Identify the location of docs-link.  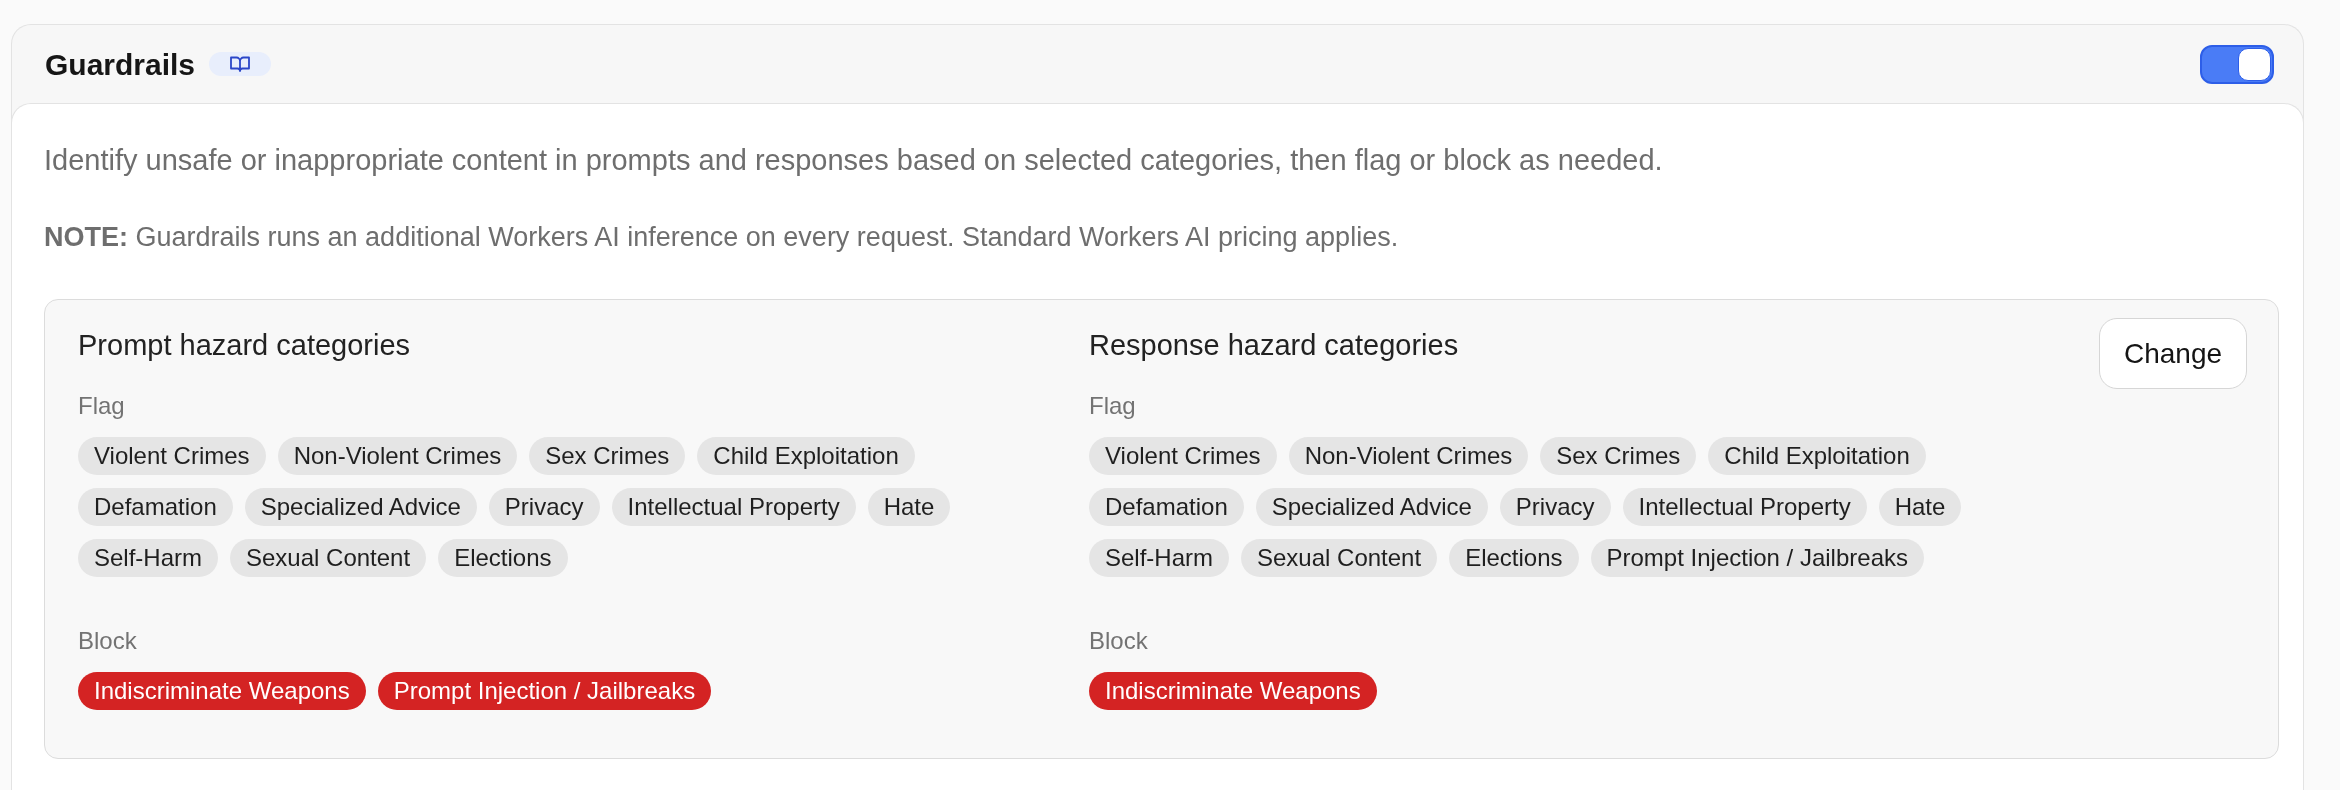
(240, 64).